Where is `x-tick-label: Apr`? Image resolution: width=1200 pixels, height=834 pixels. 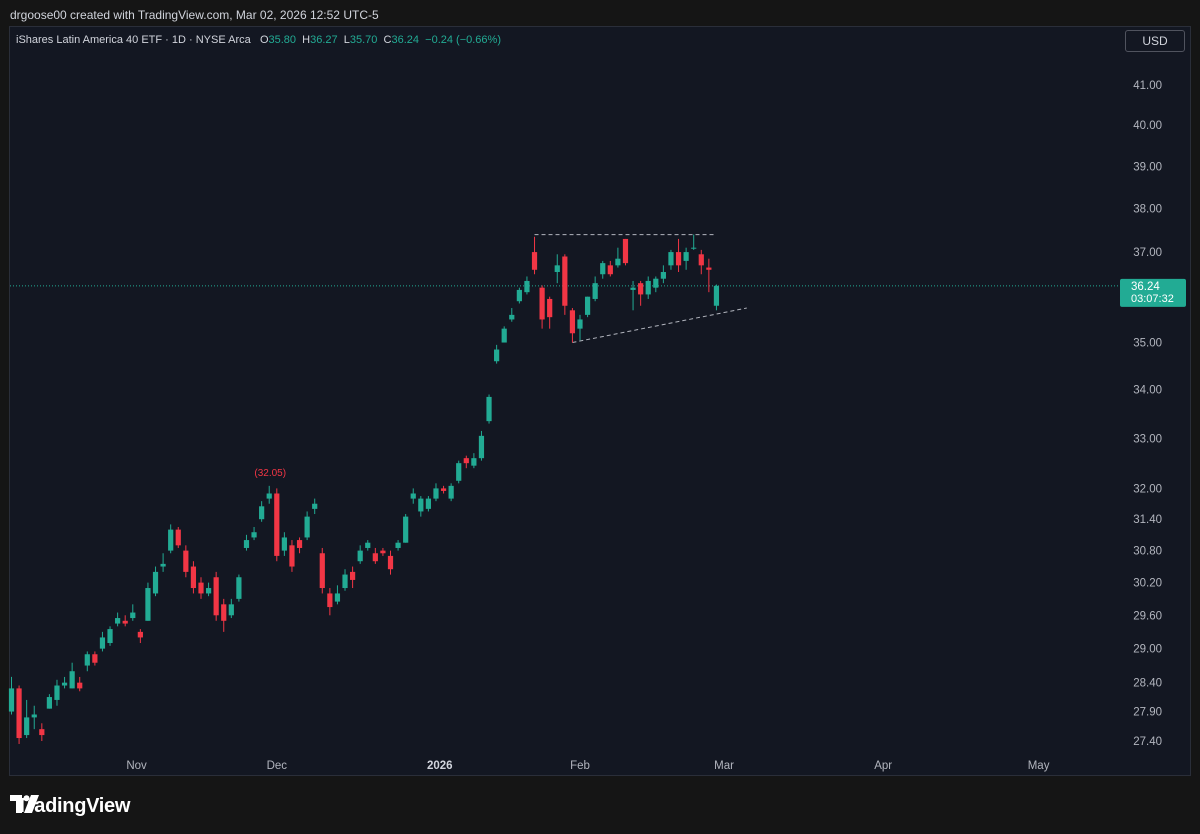
x-tick-label: Apr is located at coordinates (883, 766).